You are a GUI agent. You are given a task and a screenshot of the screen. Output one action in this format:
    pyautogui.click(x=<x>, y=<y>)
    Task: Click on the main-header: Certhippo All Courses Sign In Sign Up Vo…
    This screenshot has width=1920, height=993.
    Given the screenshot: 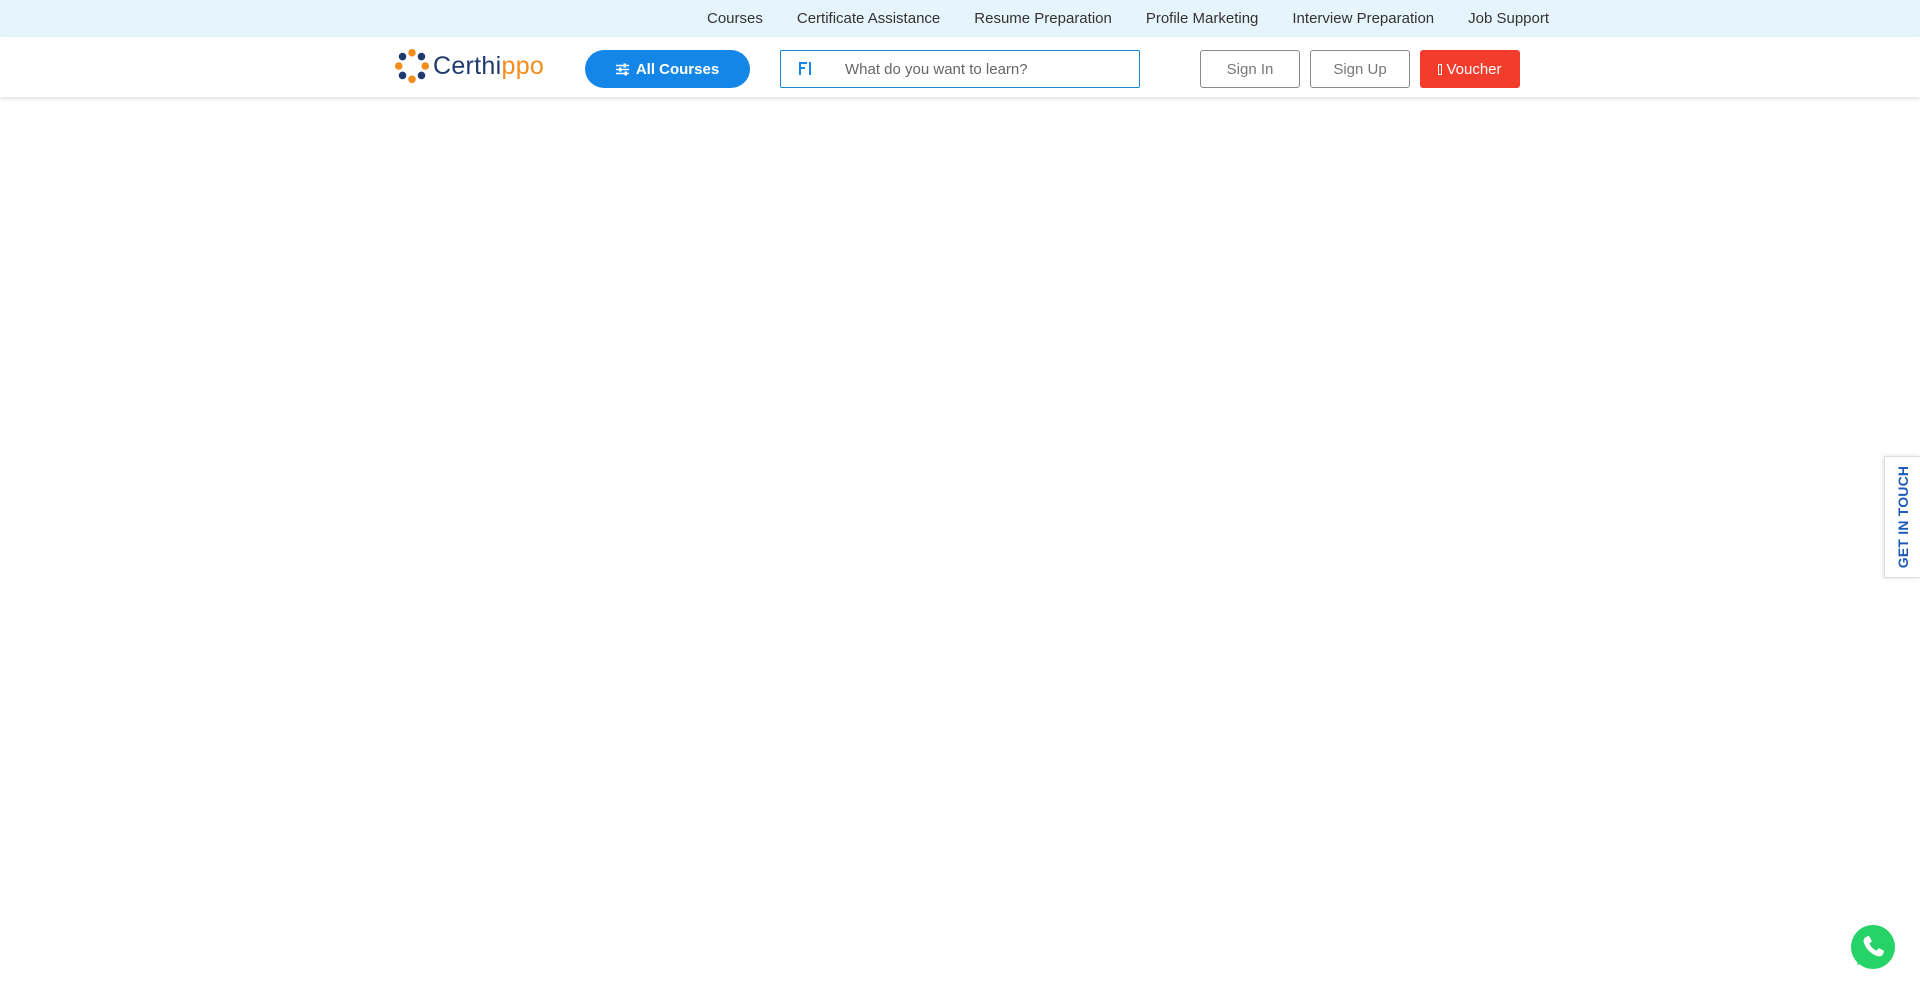 What is the action you would take?
    pyautogui.click(x=960, y=67)
    